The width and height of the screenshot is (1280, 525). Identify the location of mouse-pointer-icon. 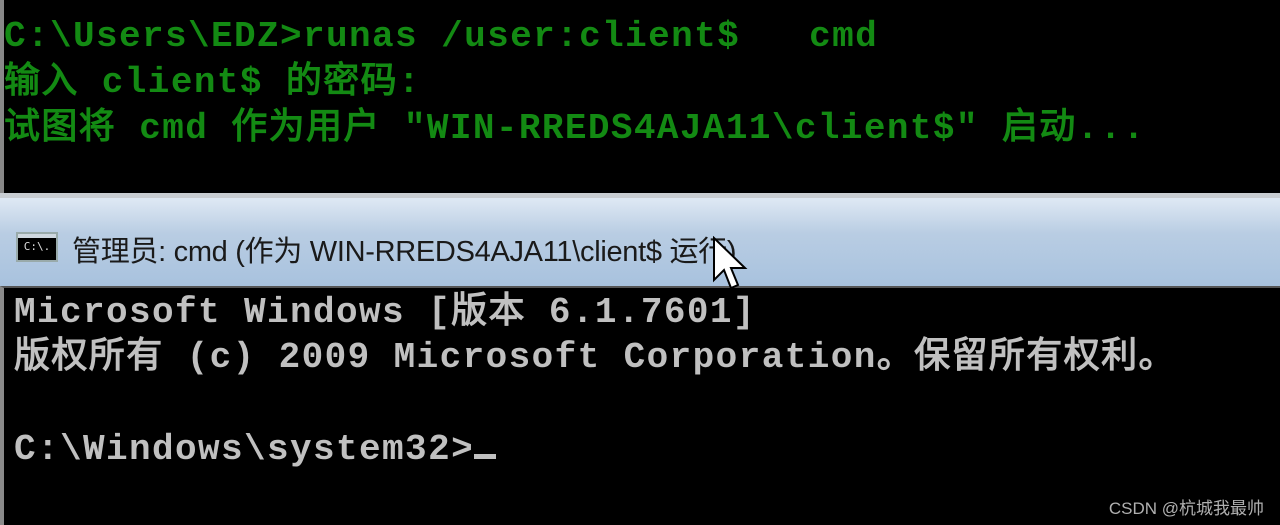
(730, 263).